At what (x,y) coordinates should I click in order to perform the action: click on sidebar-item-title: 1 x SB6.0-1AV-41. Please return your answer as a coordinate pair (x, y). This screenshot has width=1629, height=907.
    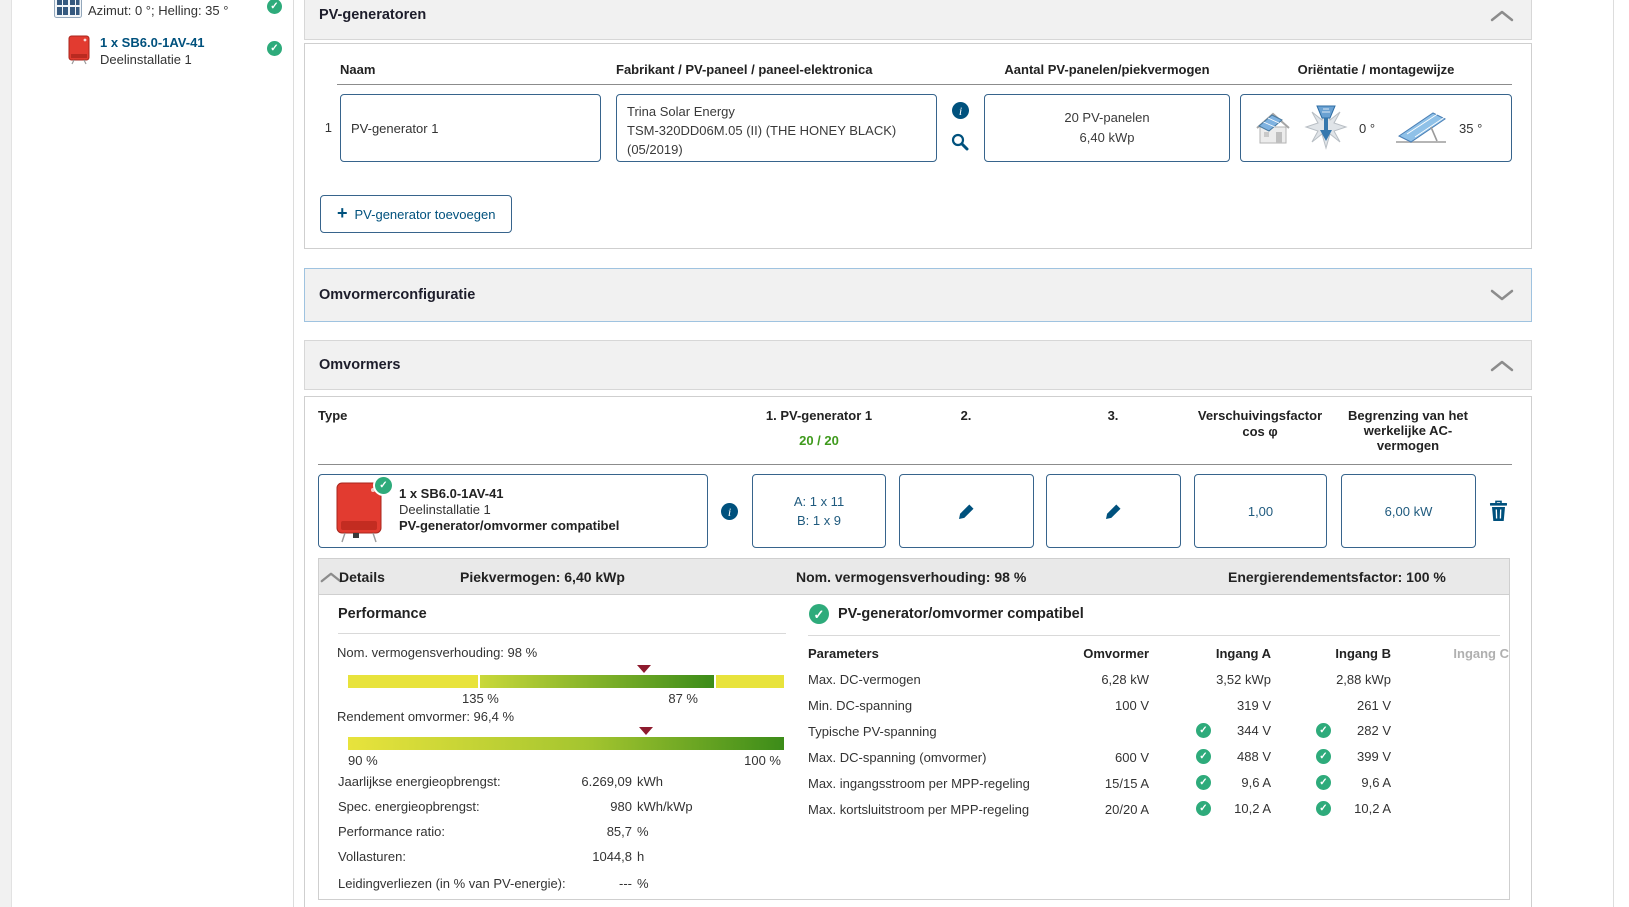
    Looking at the image, I should click on (152, 42).